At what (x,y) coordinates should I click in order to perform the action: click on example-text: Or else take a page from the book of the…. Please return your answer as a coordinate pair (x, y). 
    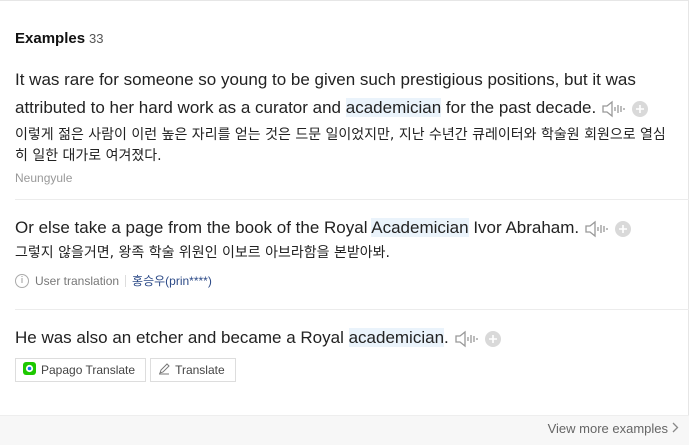
    Looking at the image, I should click on (193, 227).